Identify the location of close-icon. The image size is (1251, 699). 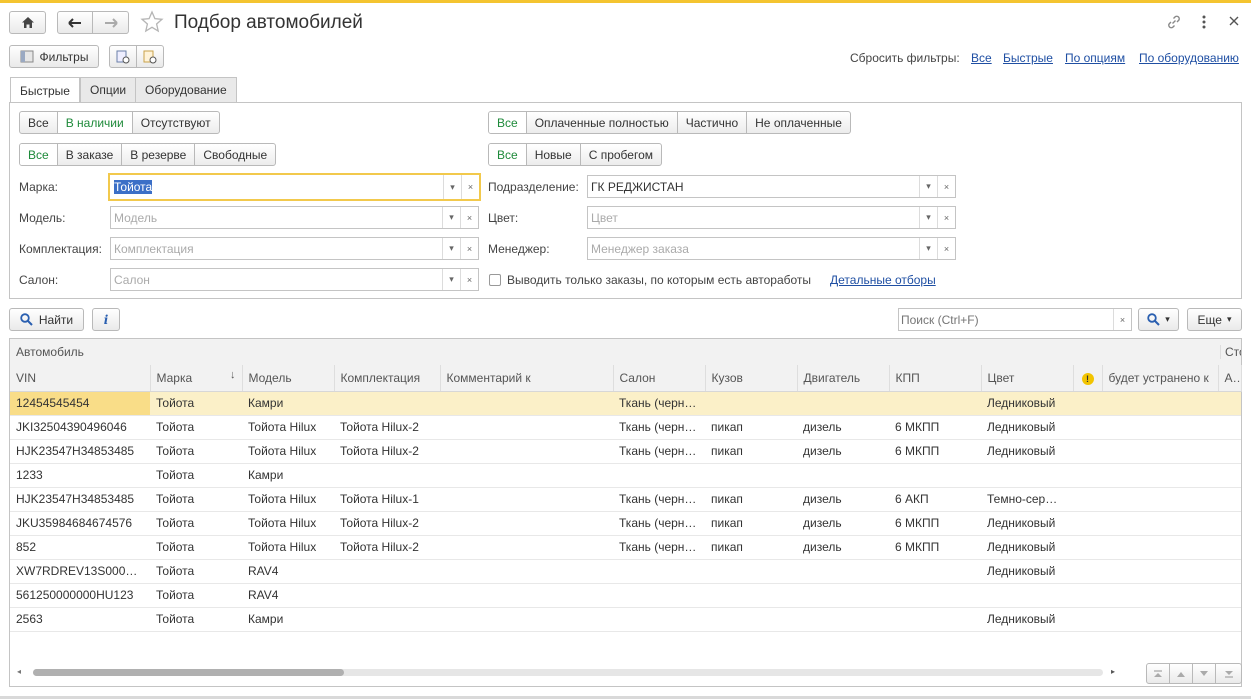
(1234, 22).